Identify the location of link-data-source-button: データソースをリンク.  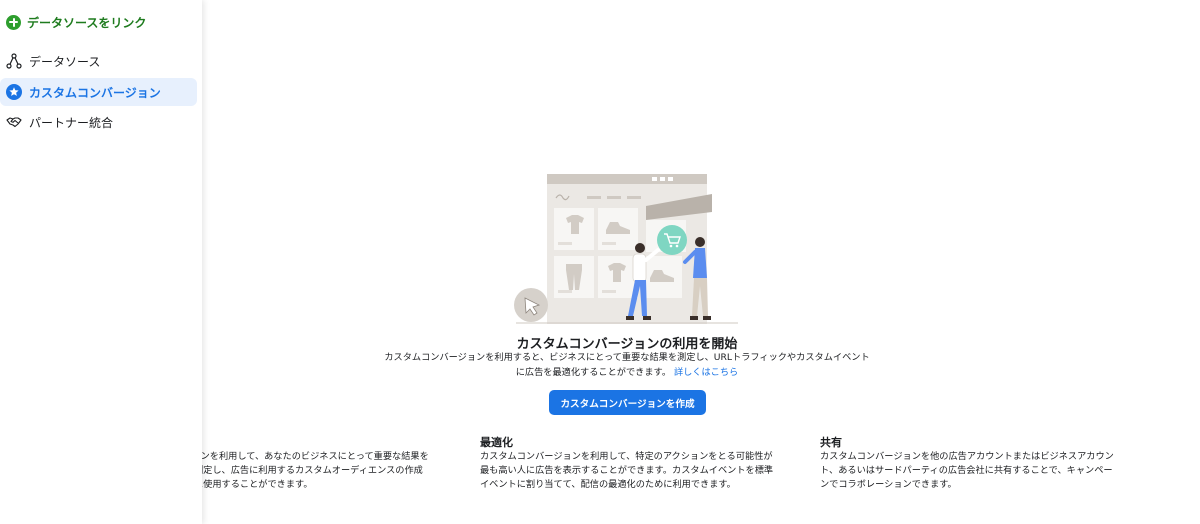
(76, 22).